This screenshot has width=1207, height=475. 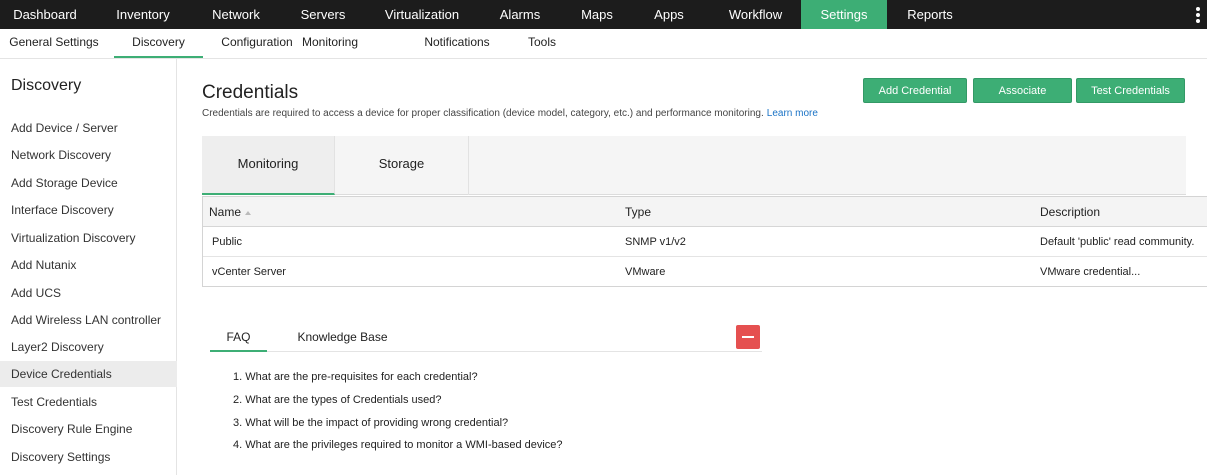 What do you see at coordinates (638, 212) in the screenshot?
I see `column-header-type: Type` at bounding box center [638, 212].